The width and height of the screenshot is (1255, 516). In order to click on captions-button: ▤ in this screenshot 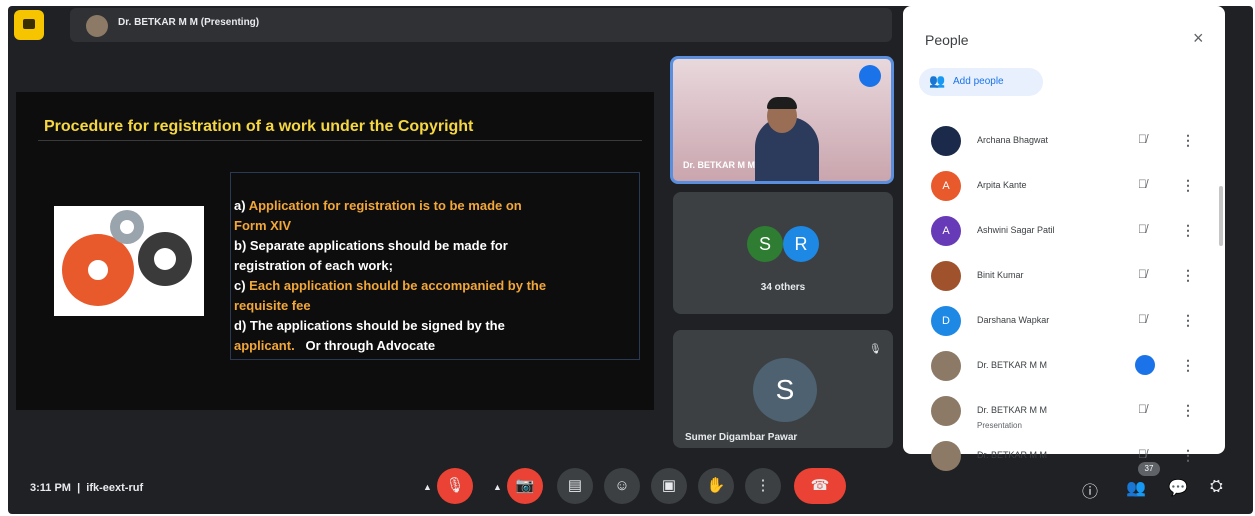, I will do `click(575, 486)`.